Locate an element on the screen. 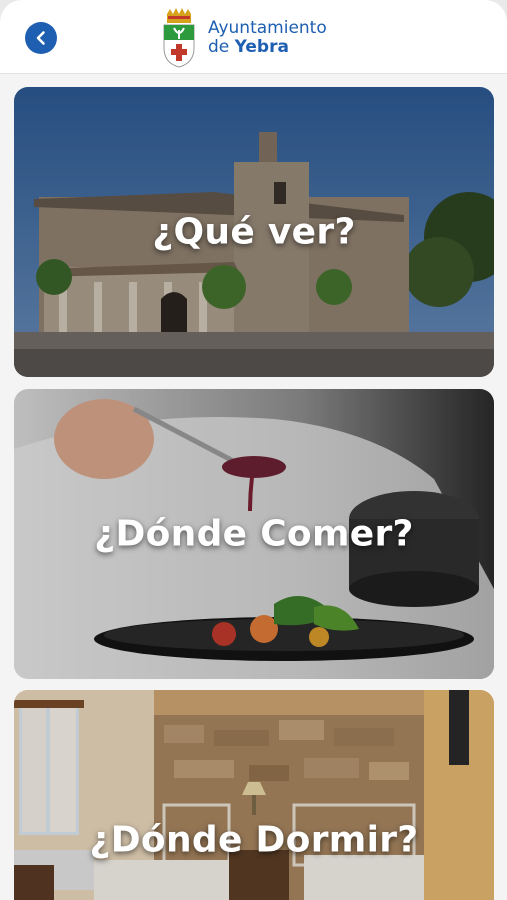 The height and width of the screenshot is (900, 507). logo-town-name: Yebra is located at coordinates (261, 47).